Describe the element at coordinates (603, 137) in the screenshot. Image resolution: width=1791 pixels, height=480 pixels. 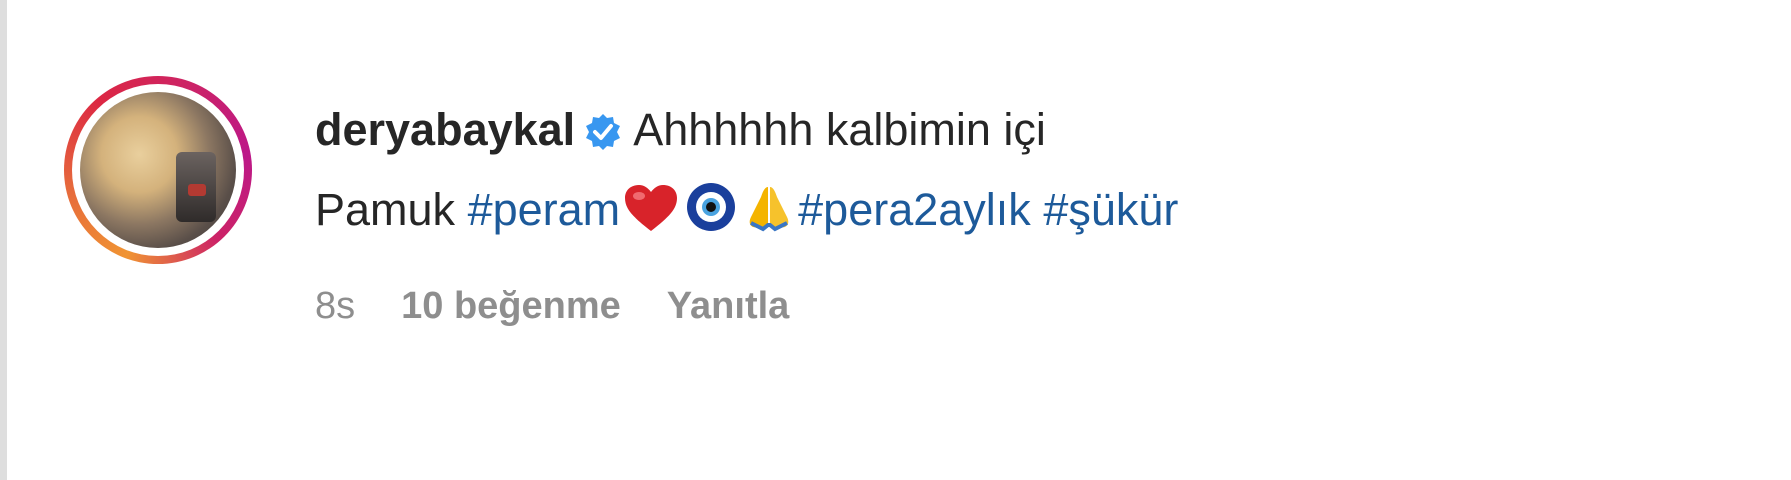
I see `verified-badge-icon` at that location.